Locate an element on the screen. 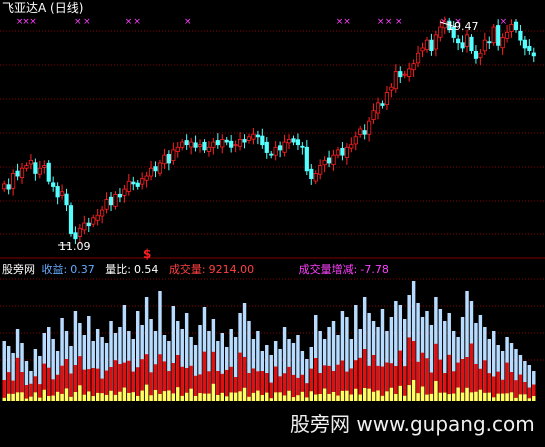 The width and height of the screenshot is (545, 447). vol-change-value: -7.78 is located at coordinates (374, 269).